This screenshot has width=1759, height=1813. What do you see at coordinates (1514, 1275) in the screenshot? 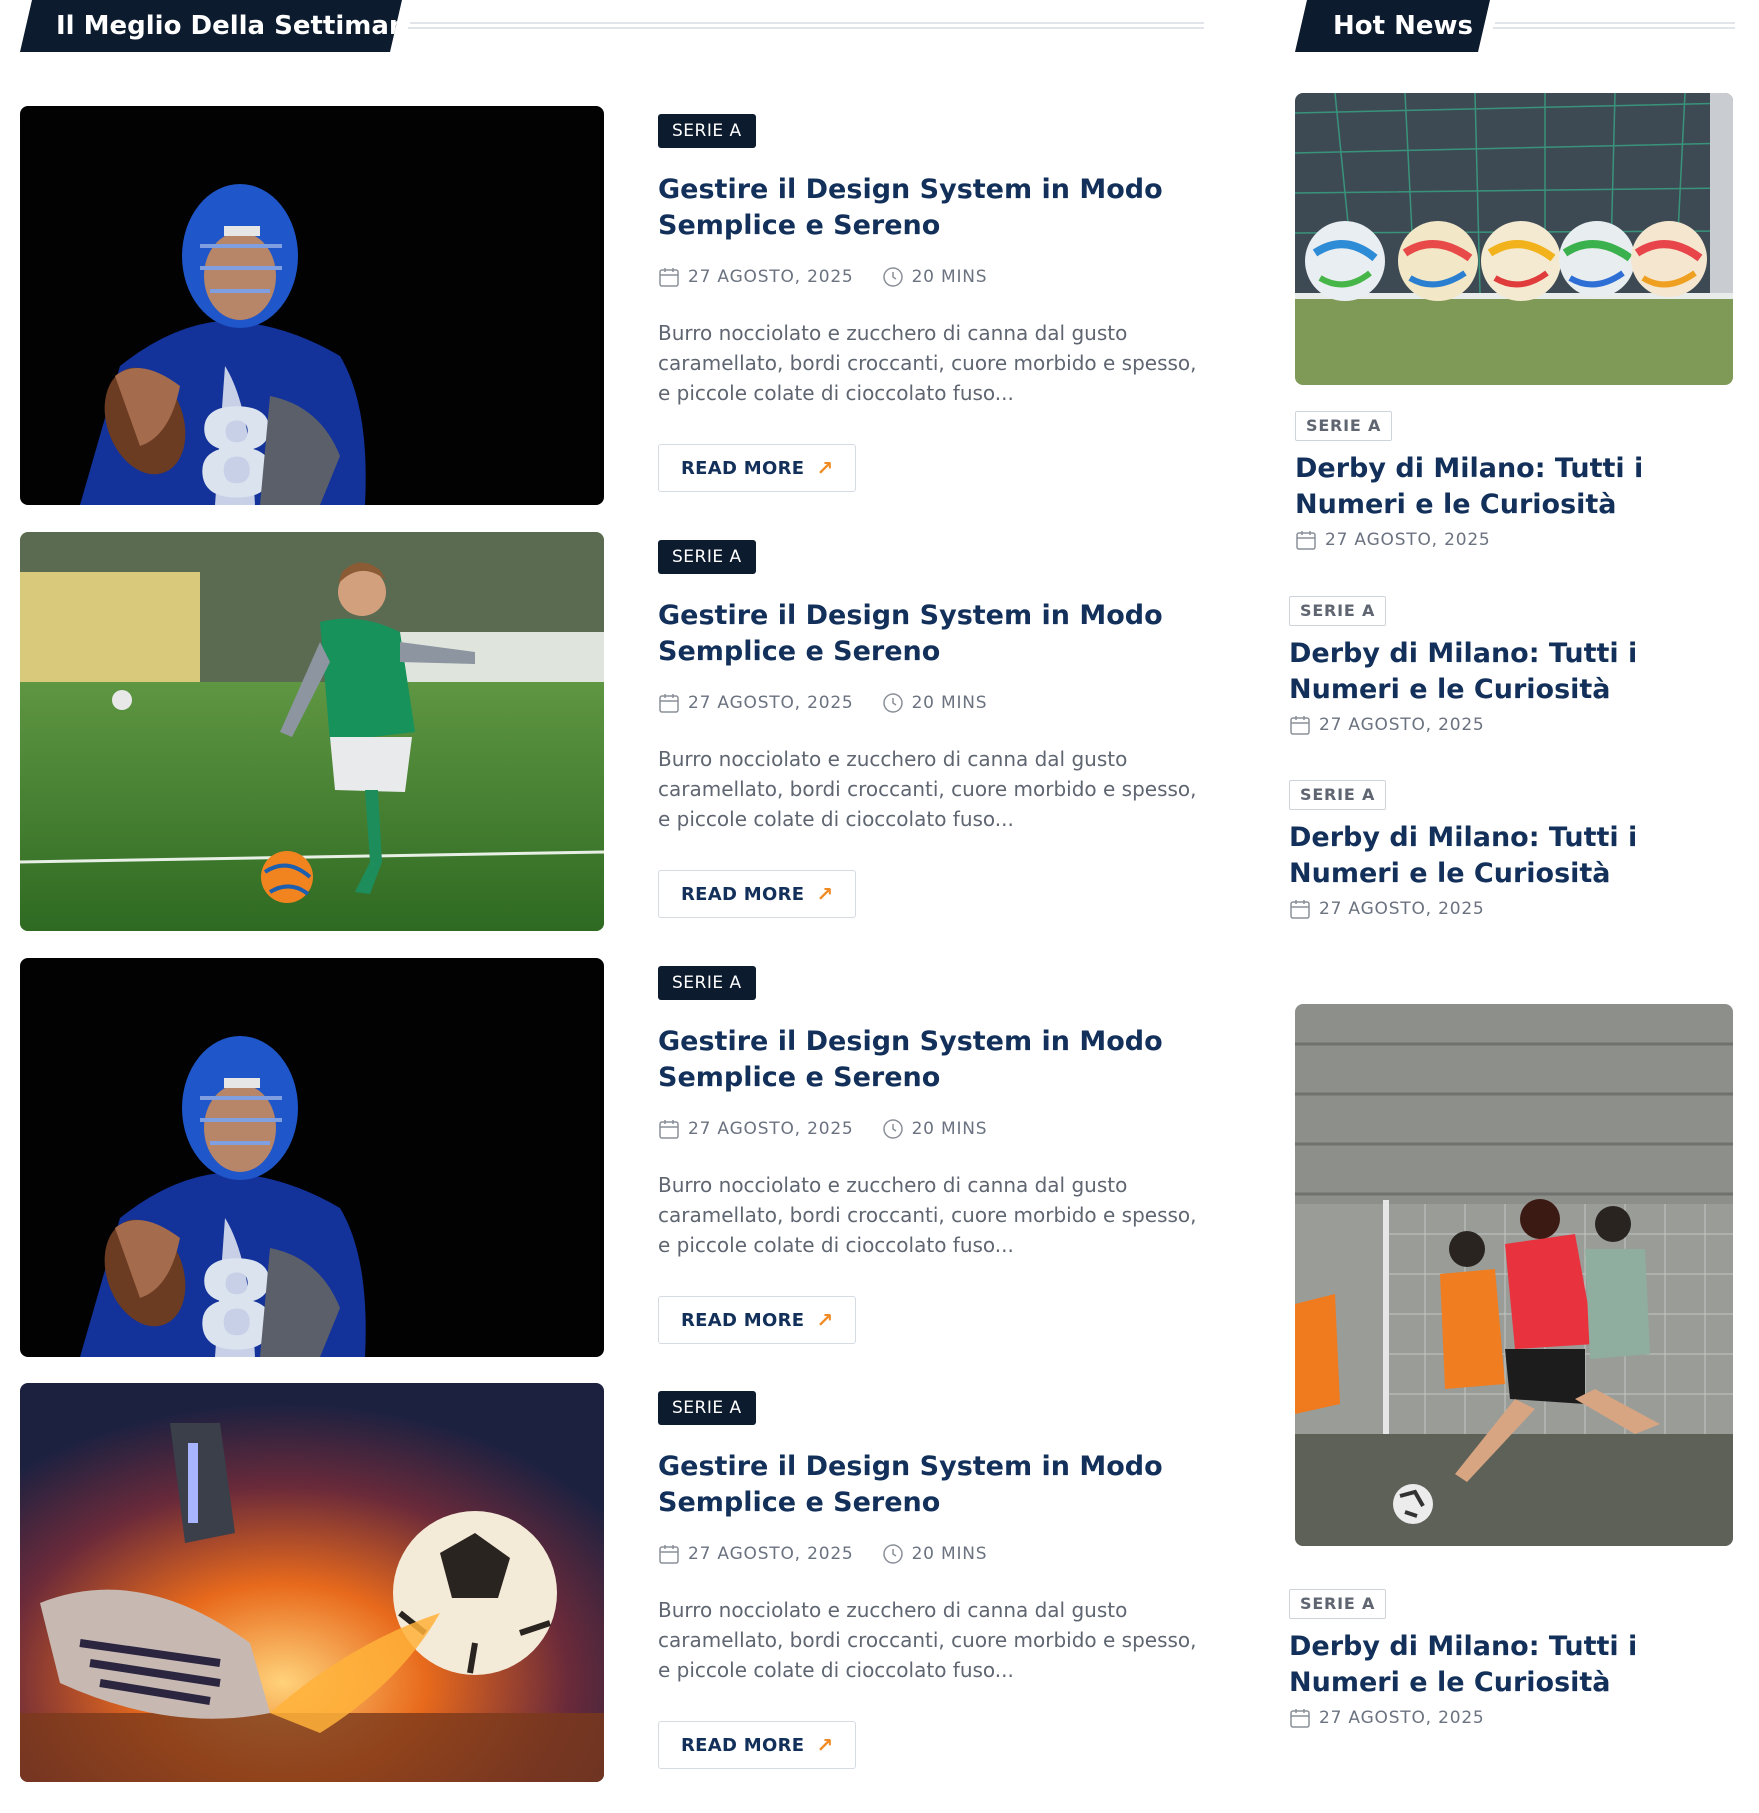
I see `hot-news-image-street-football` at bounding box center [1514, 1275].